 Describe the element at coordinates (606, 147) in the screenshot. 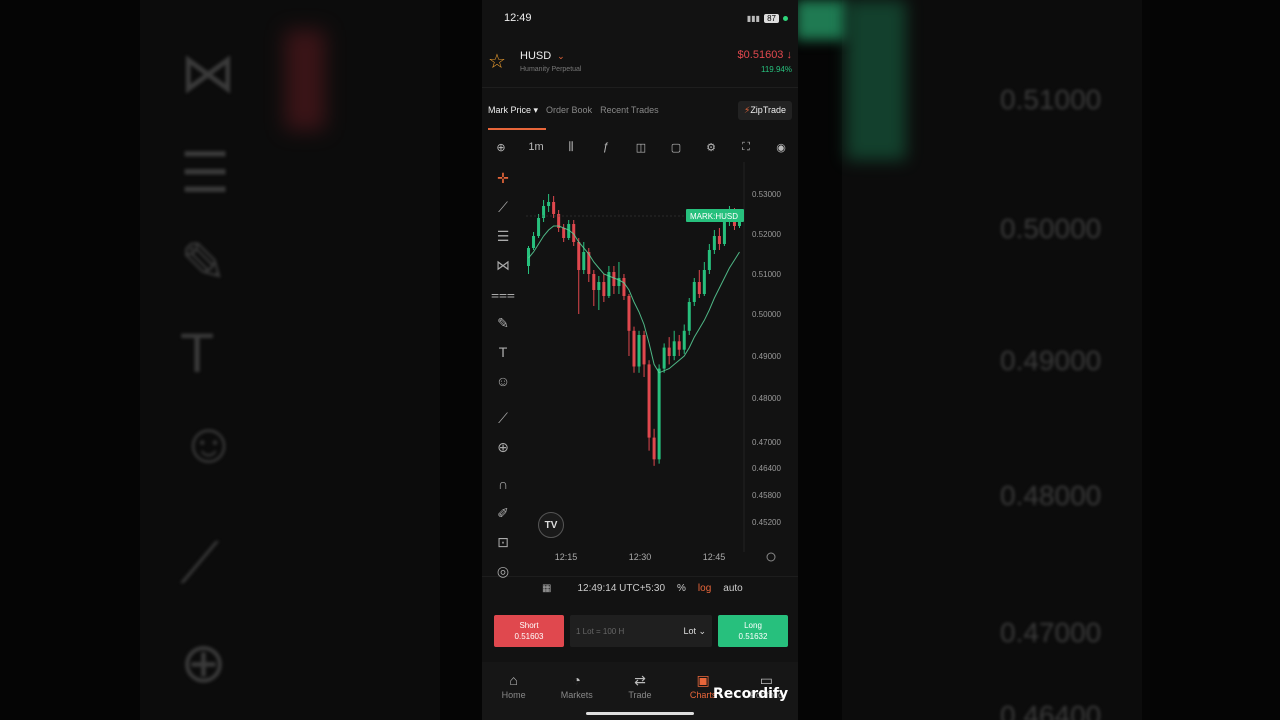

I see `indicators-icon: ƒ` at that location.